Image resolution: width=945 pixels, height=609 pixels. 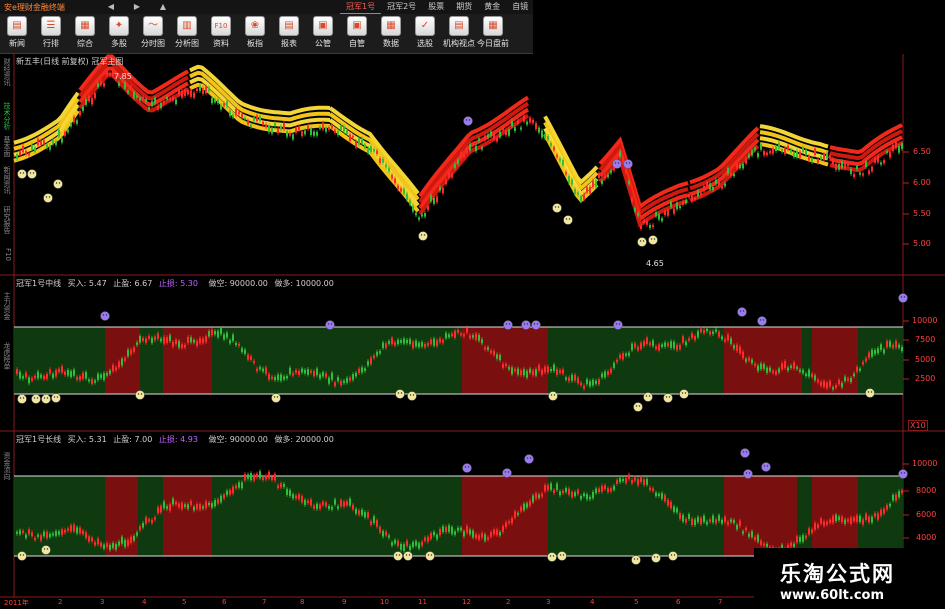 What do you see at coordinates (111, 7) in the screenshot?
I see `back-button: ◀` at bounding box center [111, 7].